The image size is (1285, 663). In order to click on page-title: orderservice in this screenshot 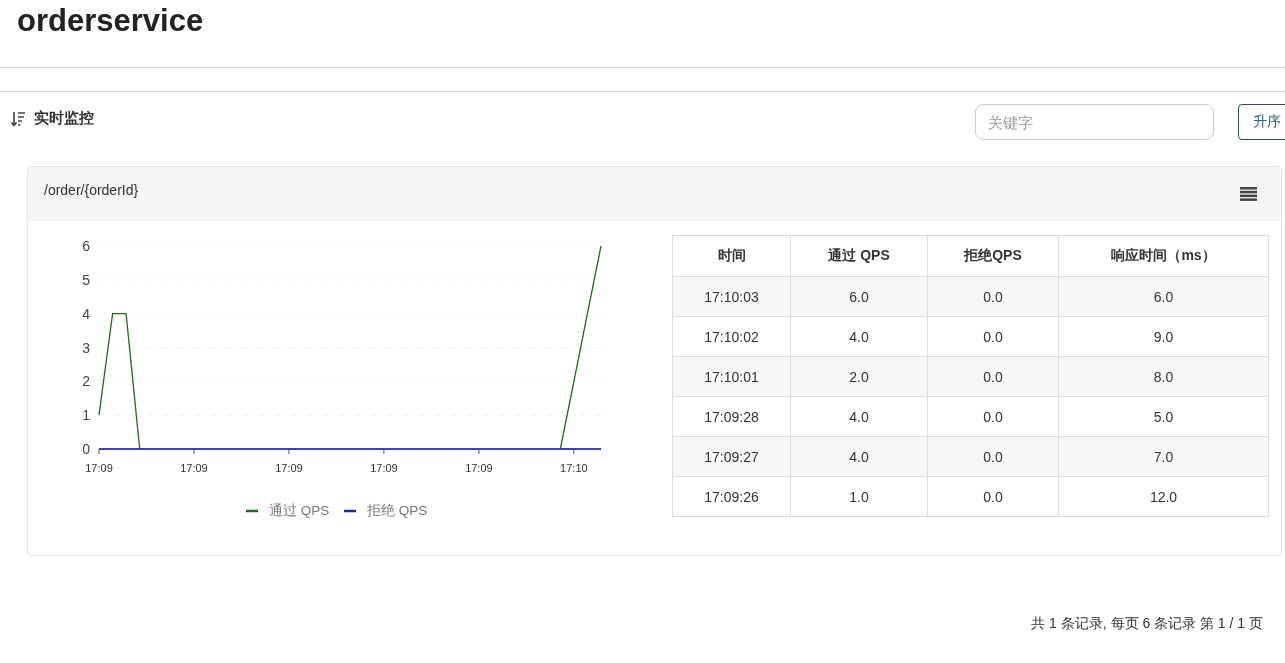, I will do `click(110, 21)`.